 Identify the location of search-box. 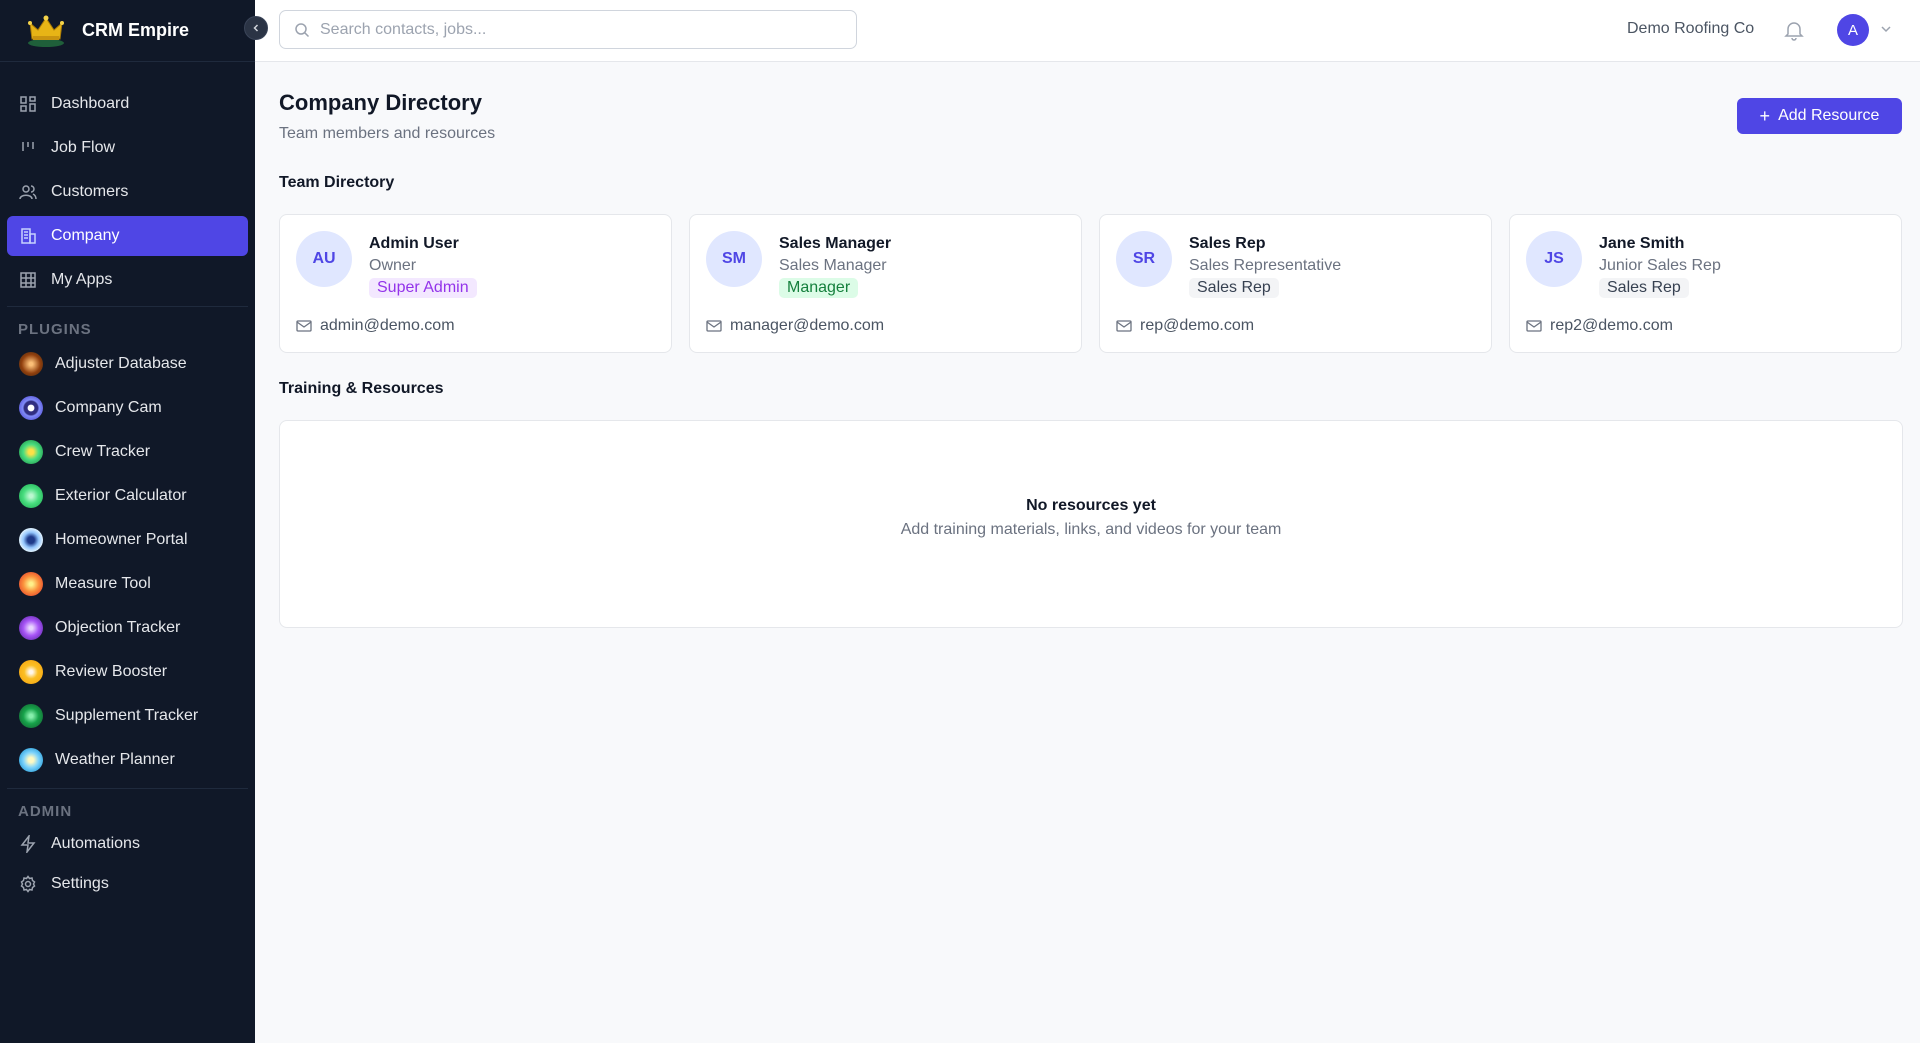
(568, 29).